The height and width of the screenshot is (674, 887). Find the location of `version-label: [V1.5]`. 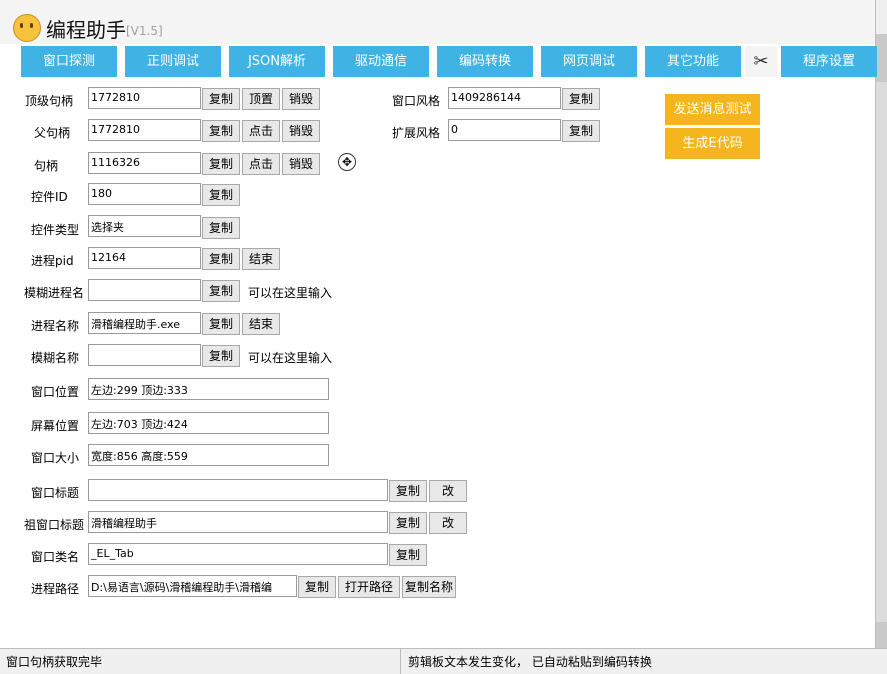

version-label: [V1.5] is located at coordinates (144, 31).